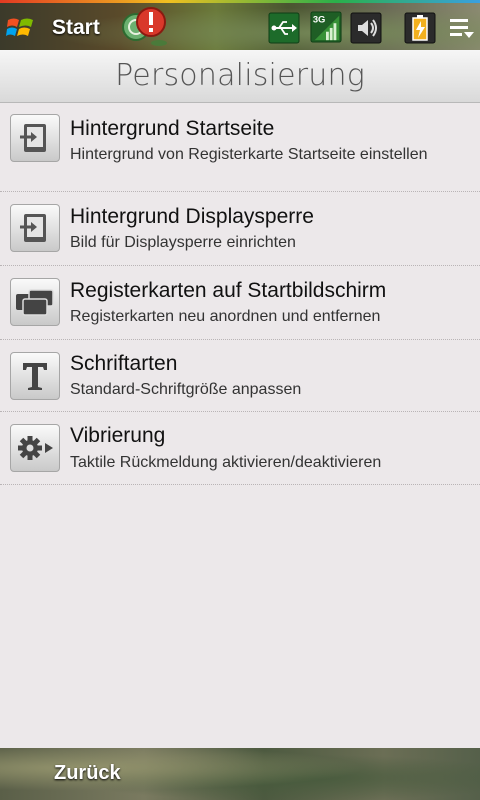 The width and height of the screenshot is (480, 800). What do you see at coordinates (462, 29) in the screenshot?
I see `menu-icon` at bounding box center [462, 29].